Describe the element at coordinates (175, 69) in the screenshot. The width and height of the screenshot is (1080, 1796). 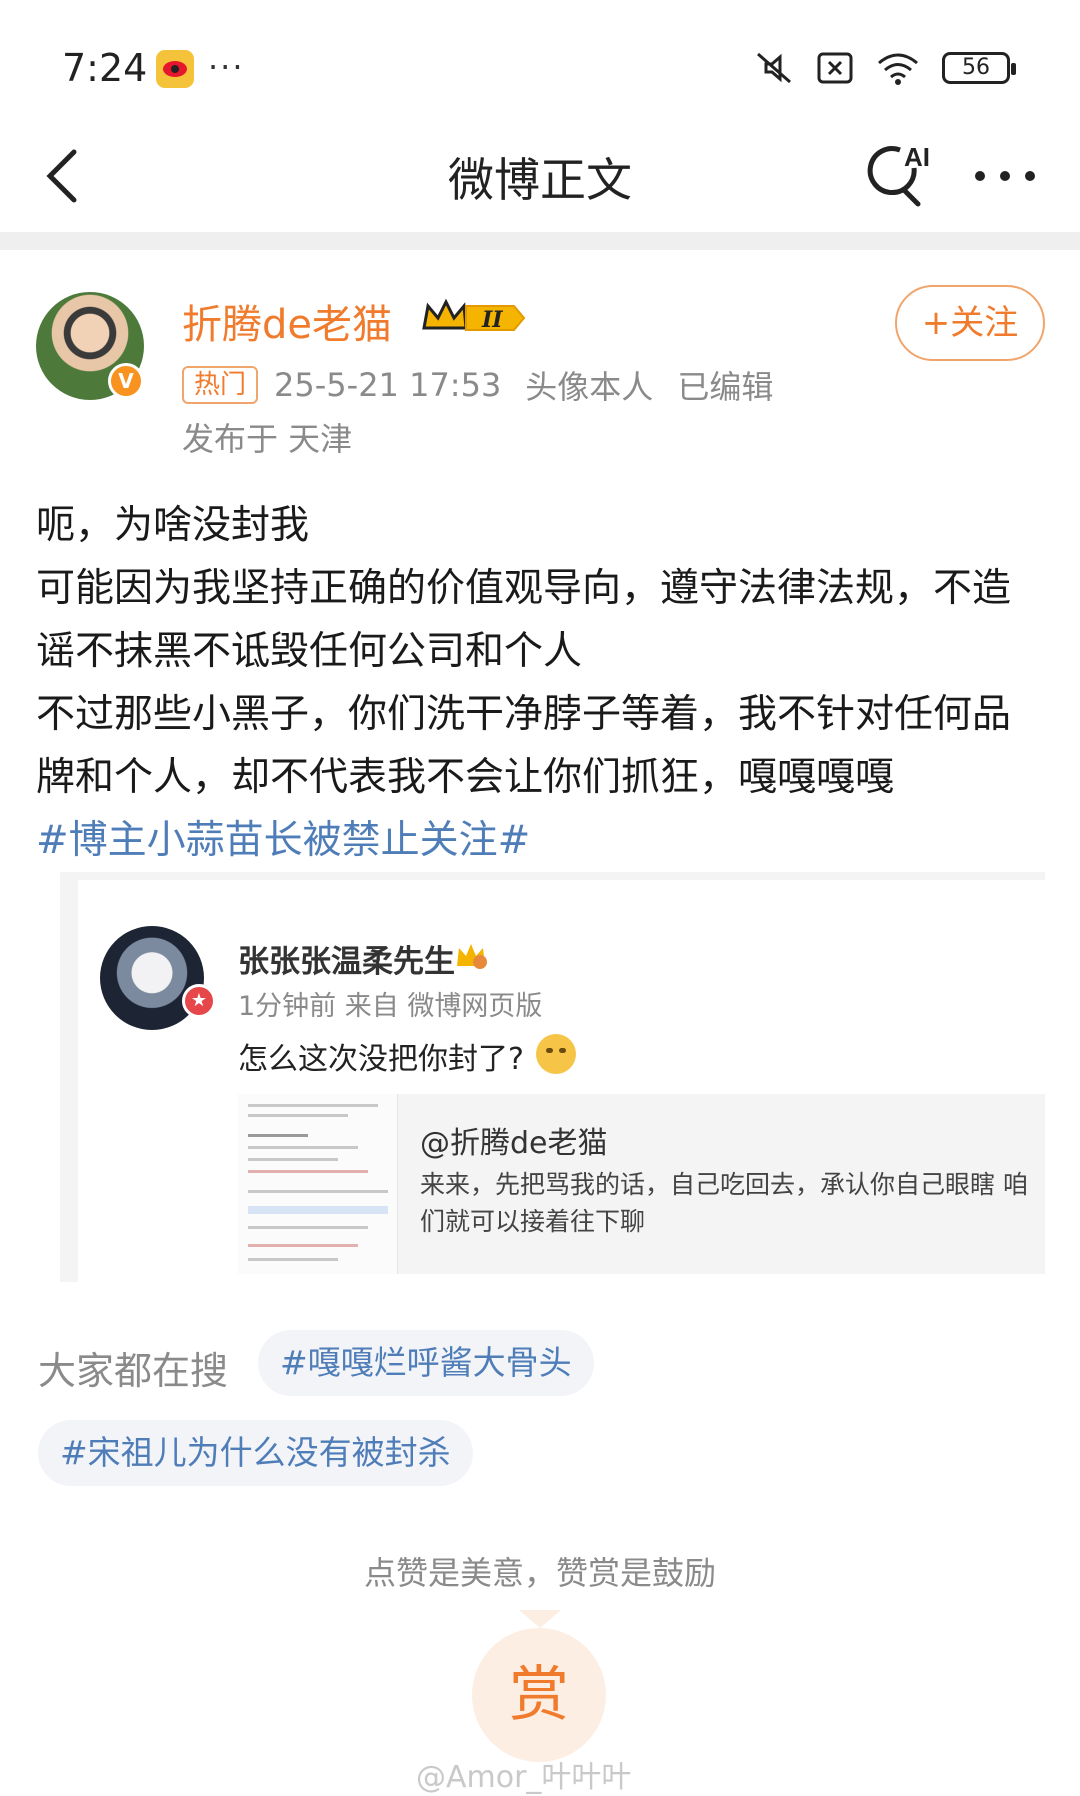
I see `weibo-notification-icon` at that location.